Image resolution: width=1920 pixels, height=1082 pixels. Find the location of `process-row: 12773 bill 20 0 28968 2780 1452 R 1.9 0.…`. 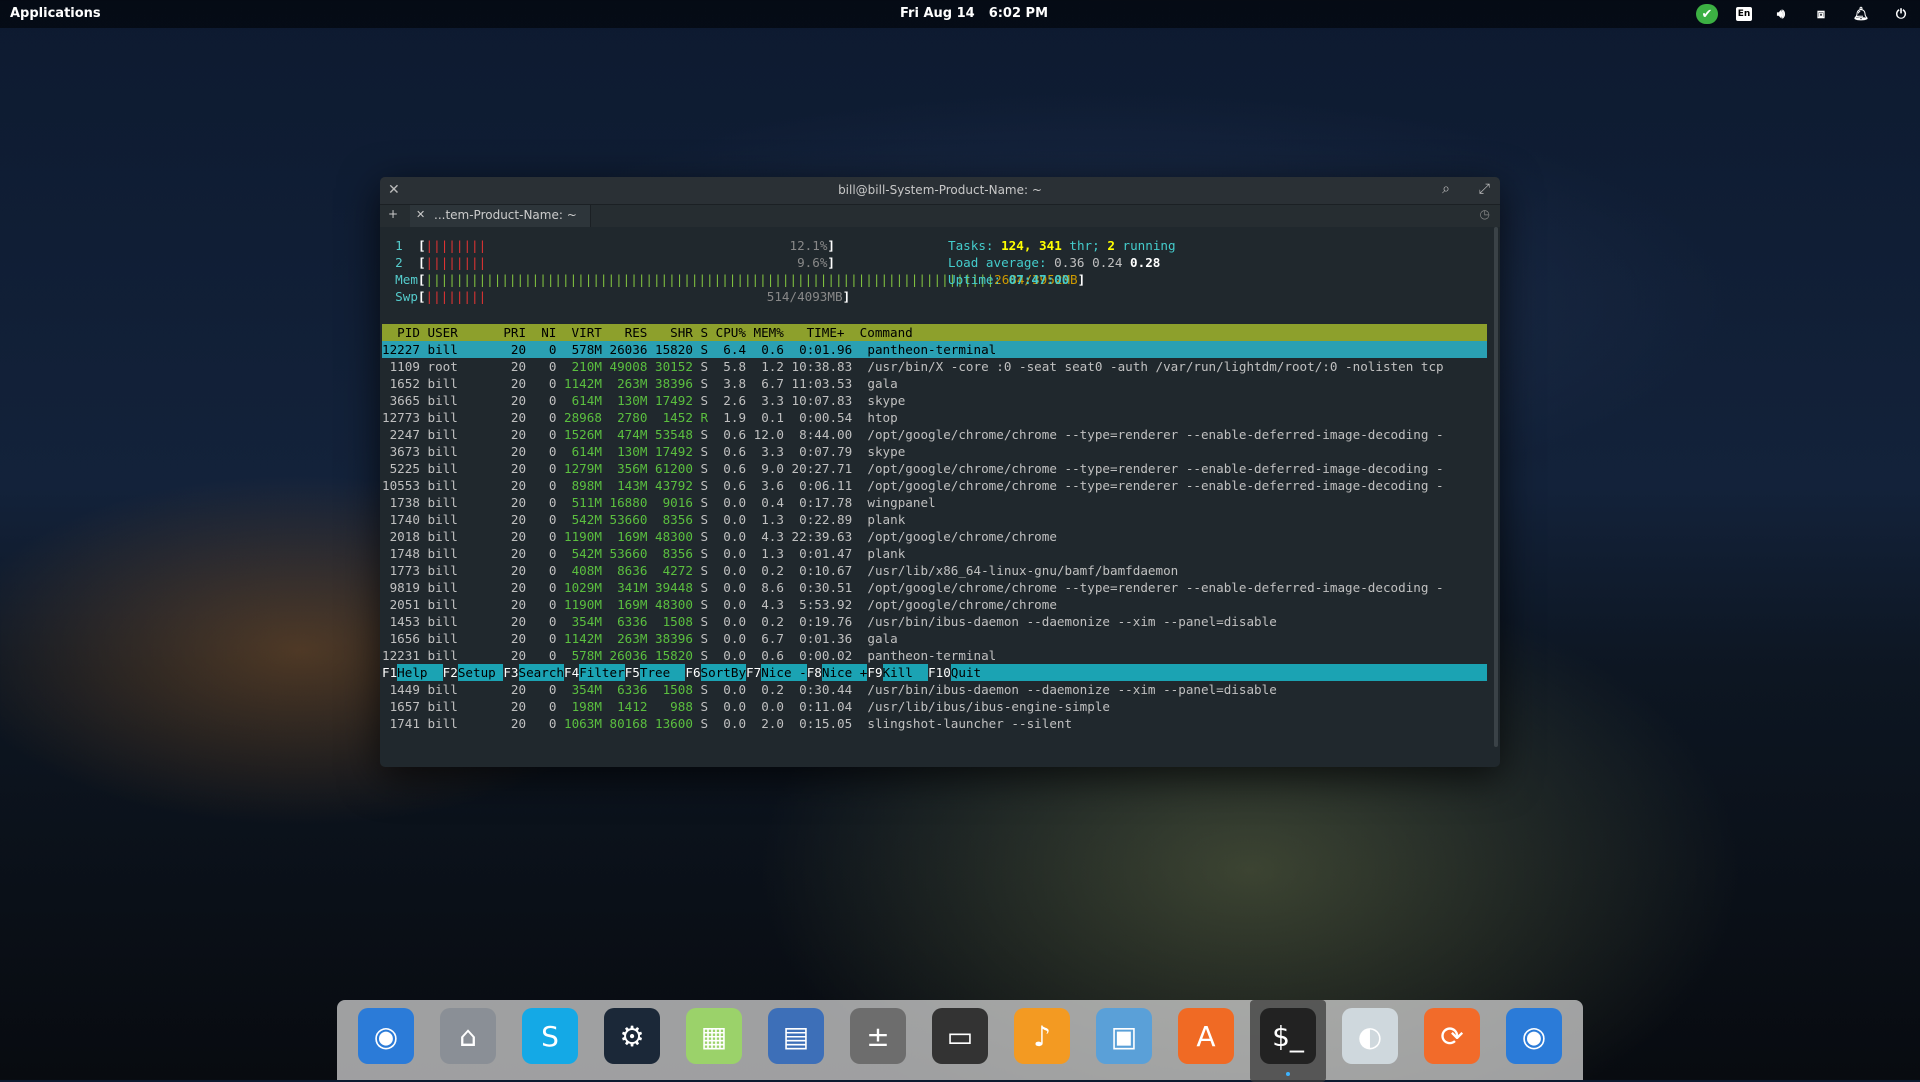

process-row: 12773 bill 20 0 28968 2780 1452 R 1.9 0.… is located at coordinates (934, 417).